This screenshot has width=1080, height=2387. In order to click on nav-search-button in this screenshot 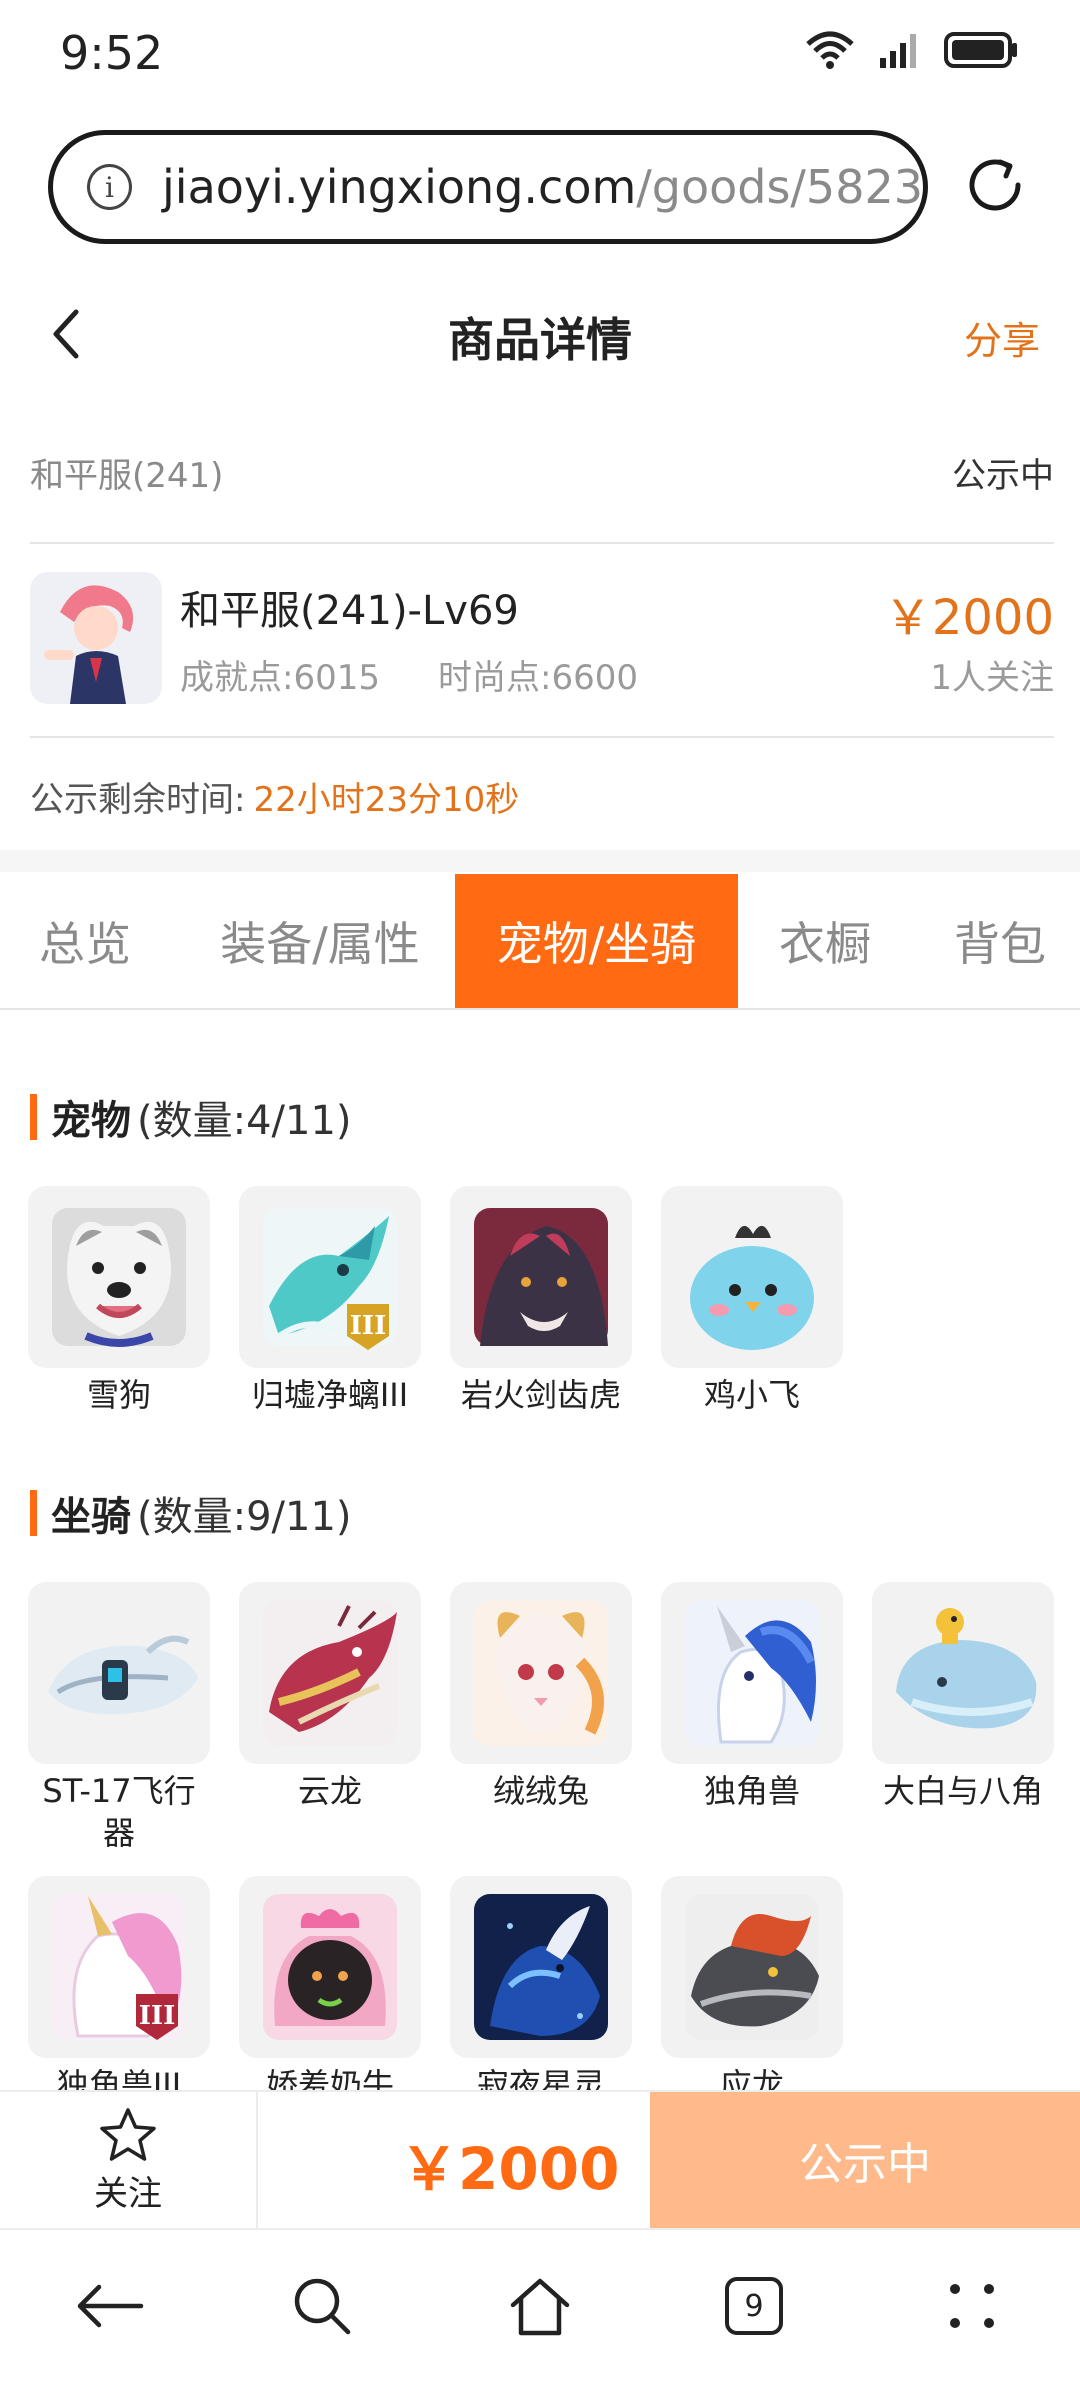, I will do `click(322, 2306)`.